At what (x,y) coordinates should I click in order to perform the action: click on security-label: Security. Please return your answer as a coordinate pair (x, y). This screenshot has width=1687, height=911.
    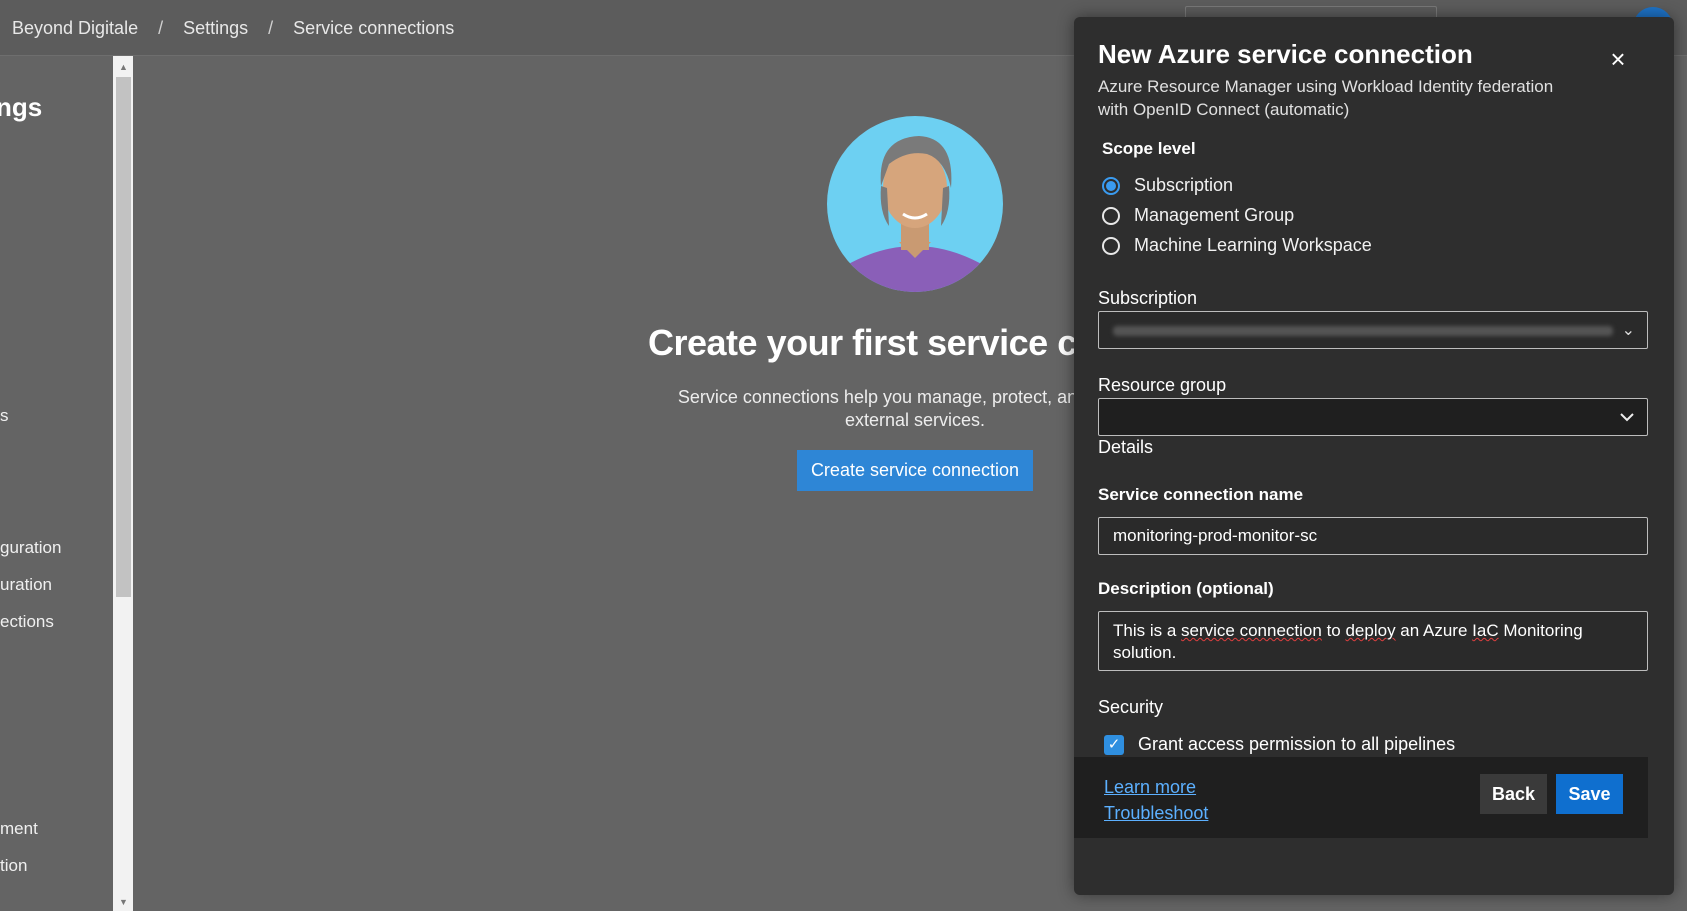
    Looking at the image, I should click on (1131, 707).